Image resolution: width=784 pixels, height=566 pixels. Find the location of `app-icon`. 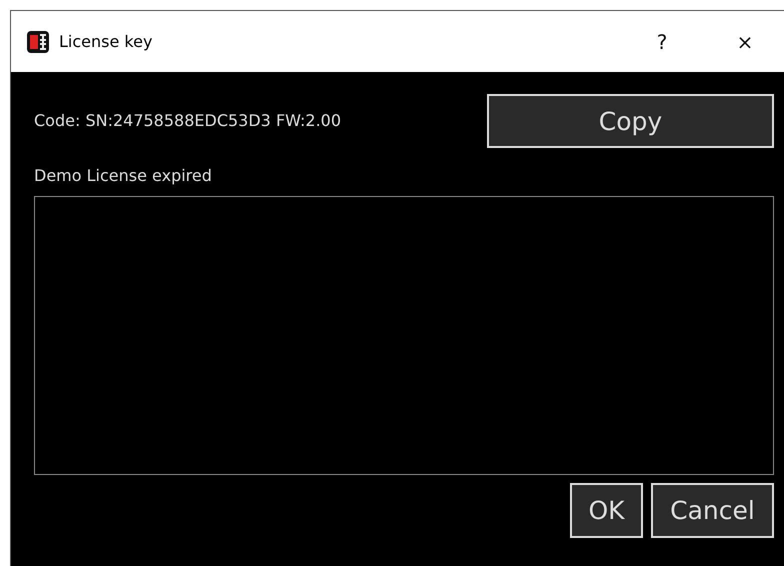

app-icon is located at coordinates (38, 41).